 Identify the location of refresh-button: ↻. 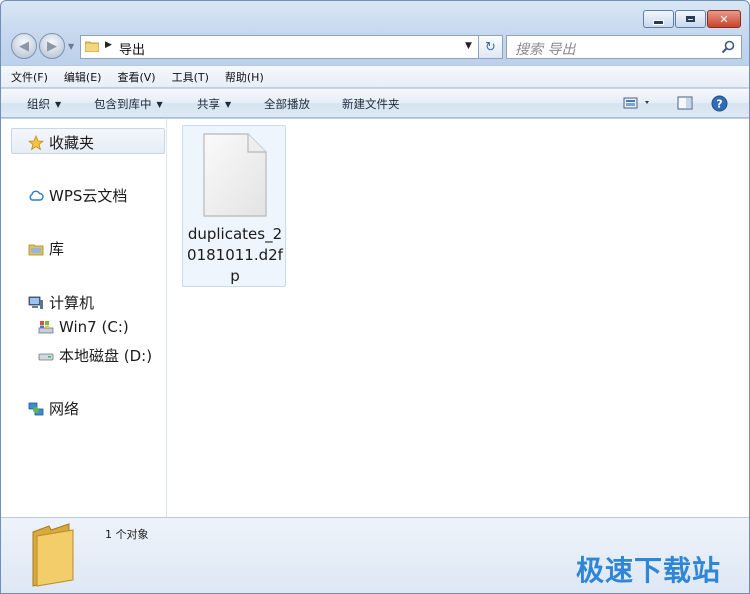
(491, 47).